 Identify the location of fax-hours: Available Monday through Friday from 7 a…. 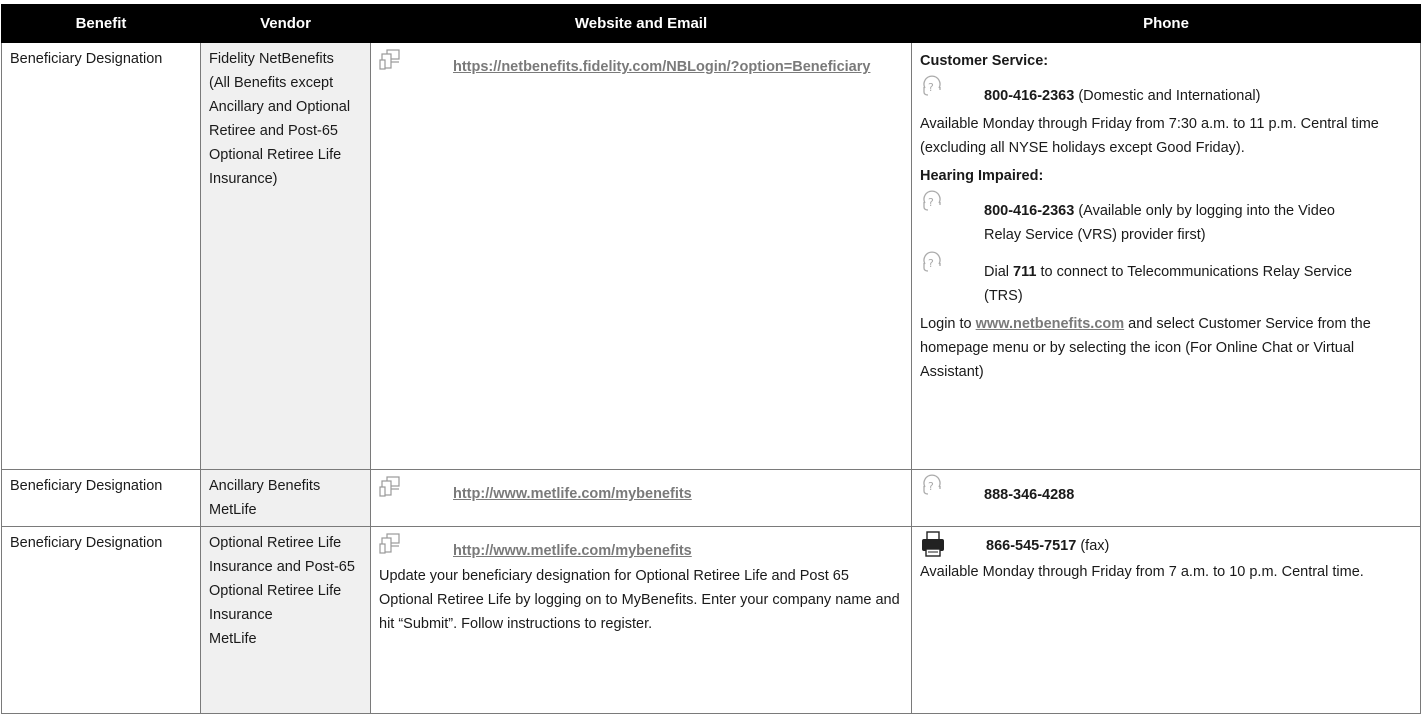
(1142, 572).